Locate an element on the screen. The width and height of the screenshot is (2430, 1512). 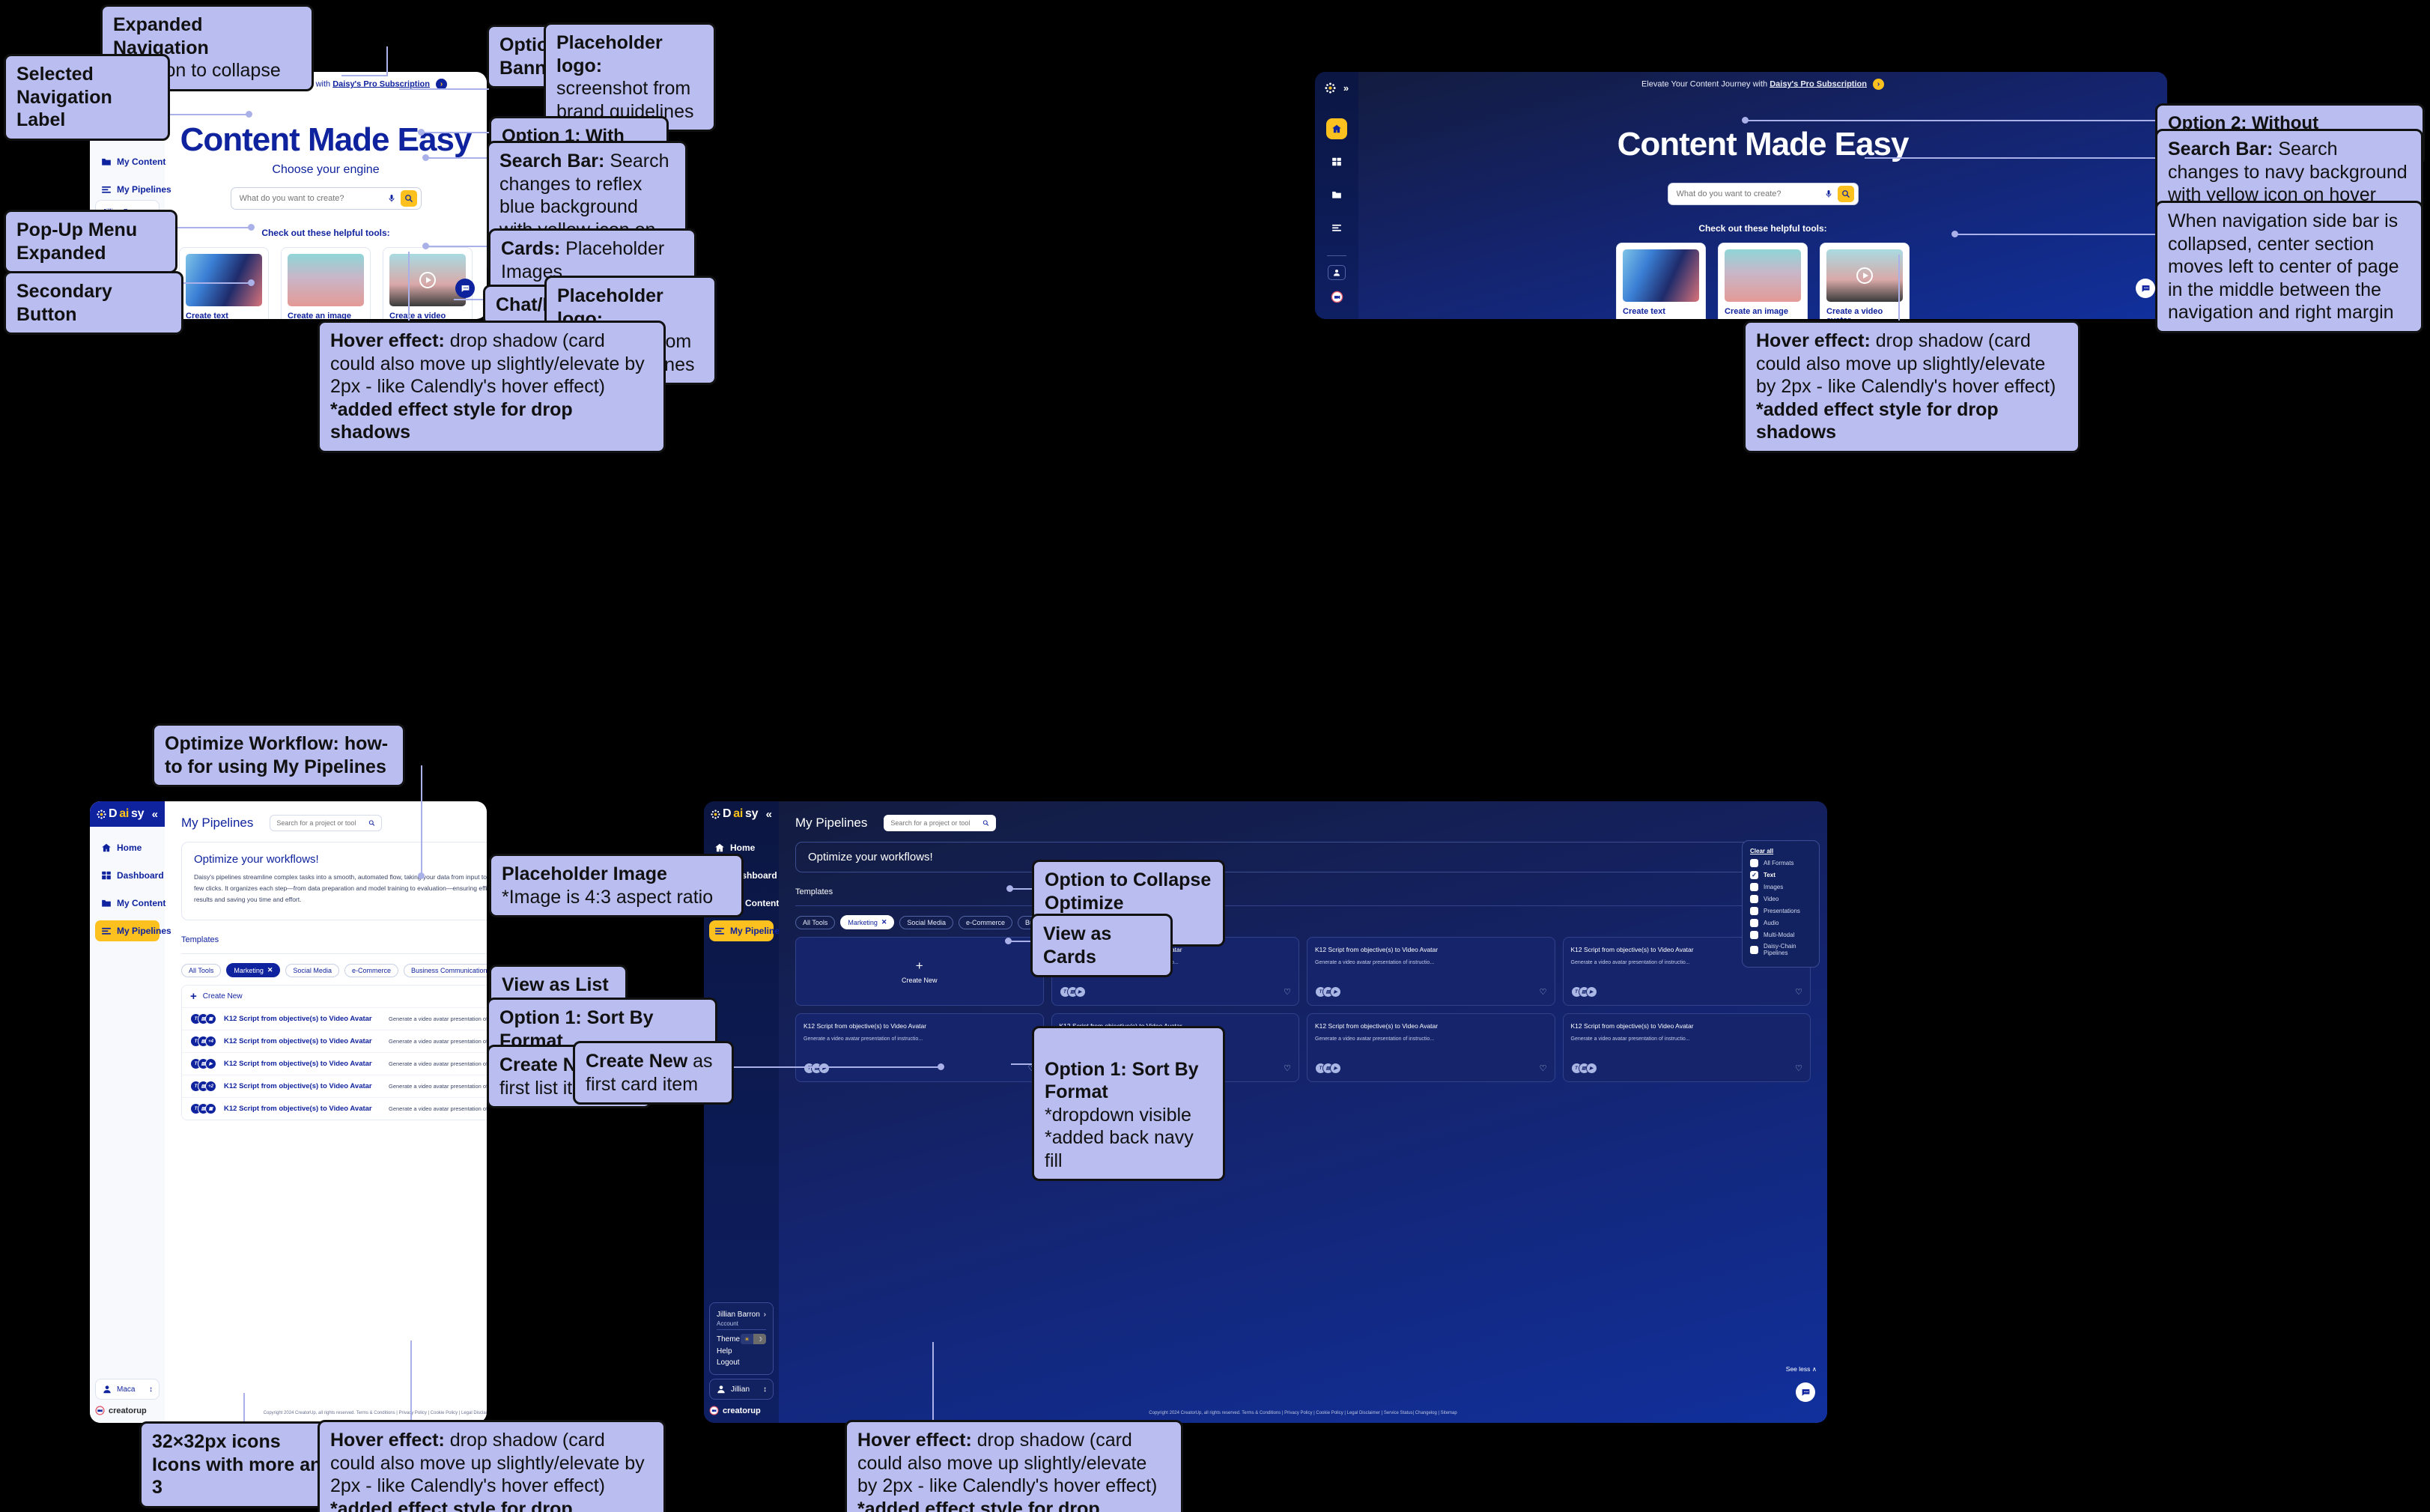
popup-logout-row: Logout is located at coordinates (741, 1362).